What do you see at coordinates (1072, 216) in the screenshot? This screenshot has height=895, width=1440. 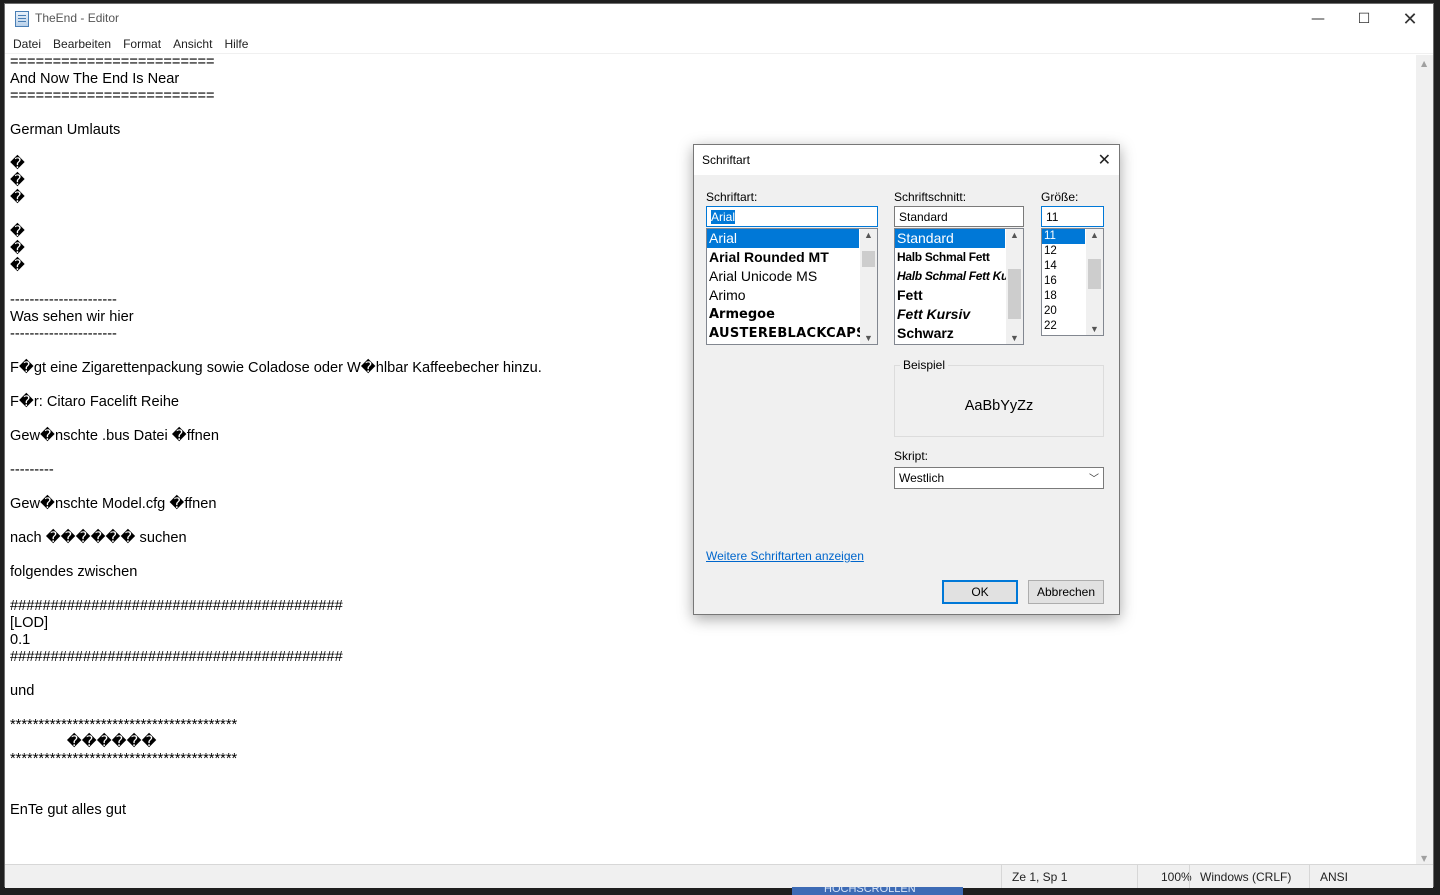 I see `font-size-input: 11` at bounding box center [1072, 216].